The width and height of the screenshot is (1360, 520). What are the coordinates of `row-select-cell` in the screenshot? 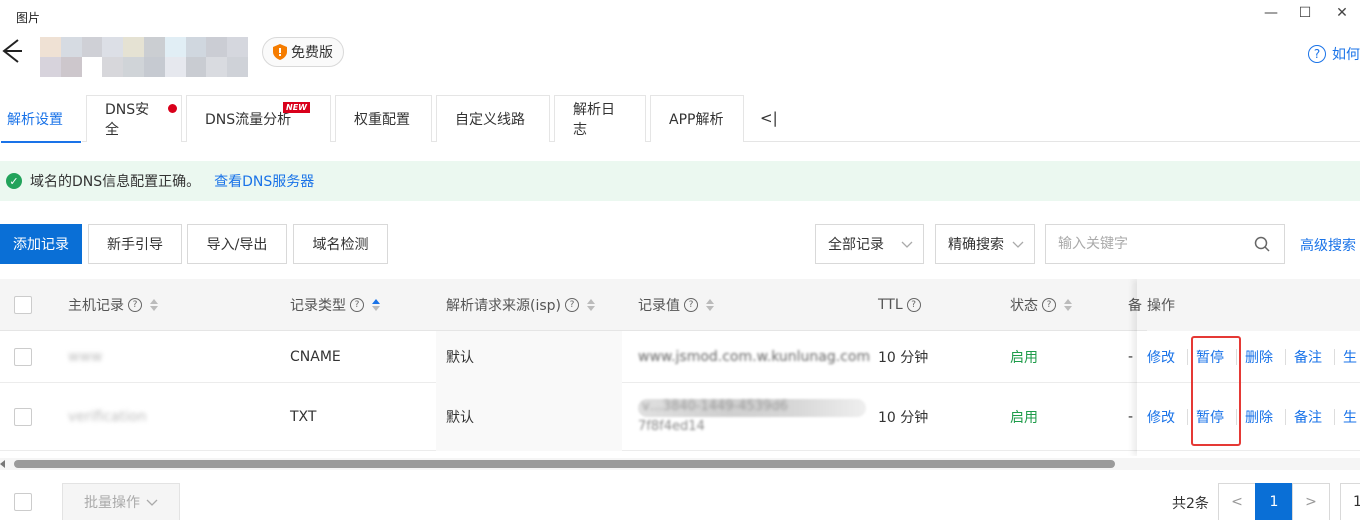 It's located at (23, 357).